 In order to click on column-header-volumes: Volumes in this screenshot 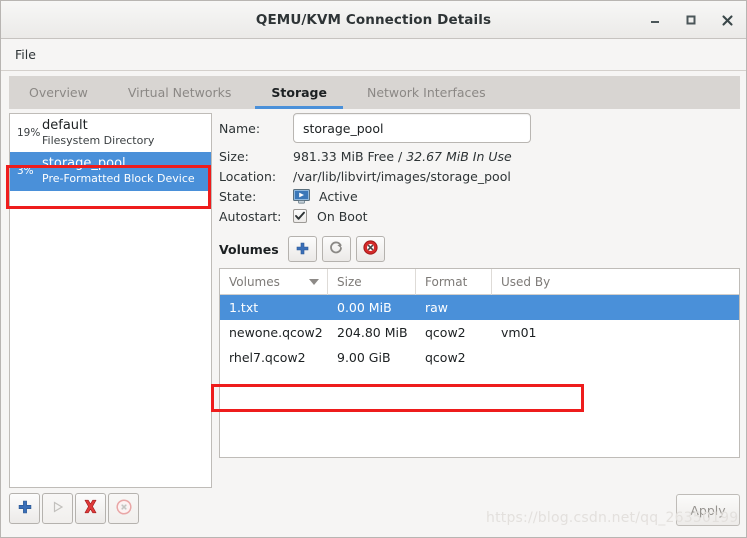, I will do `click(274, 282)`.